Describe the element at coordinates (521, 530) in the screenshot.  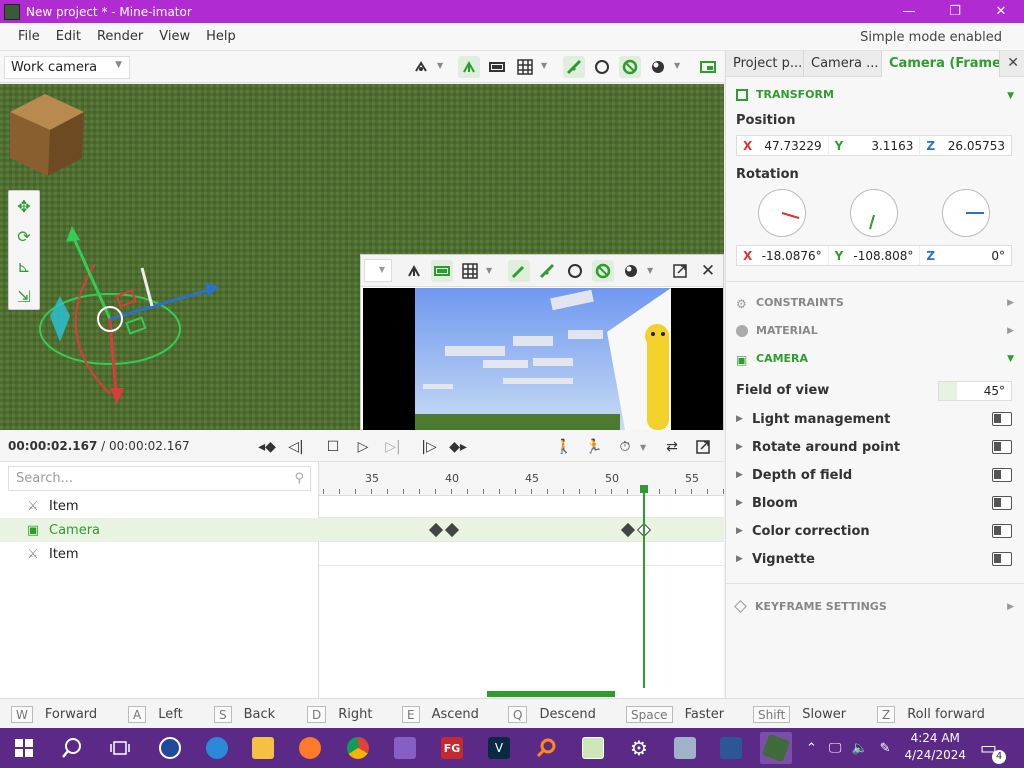
I see `track-camera` at that location.